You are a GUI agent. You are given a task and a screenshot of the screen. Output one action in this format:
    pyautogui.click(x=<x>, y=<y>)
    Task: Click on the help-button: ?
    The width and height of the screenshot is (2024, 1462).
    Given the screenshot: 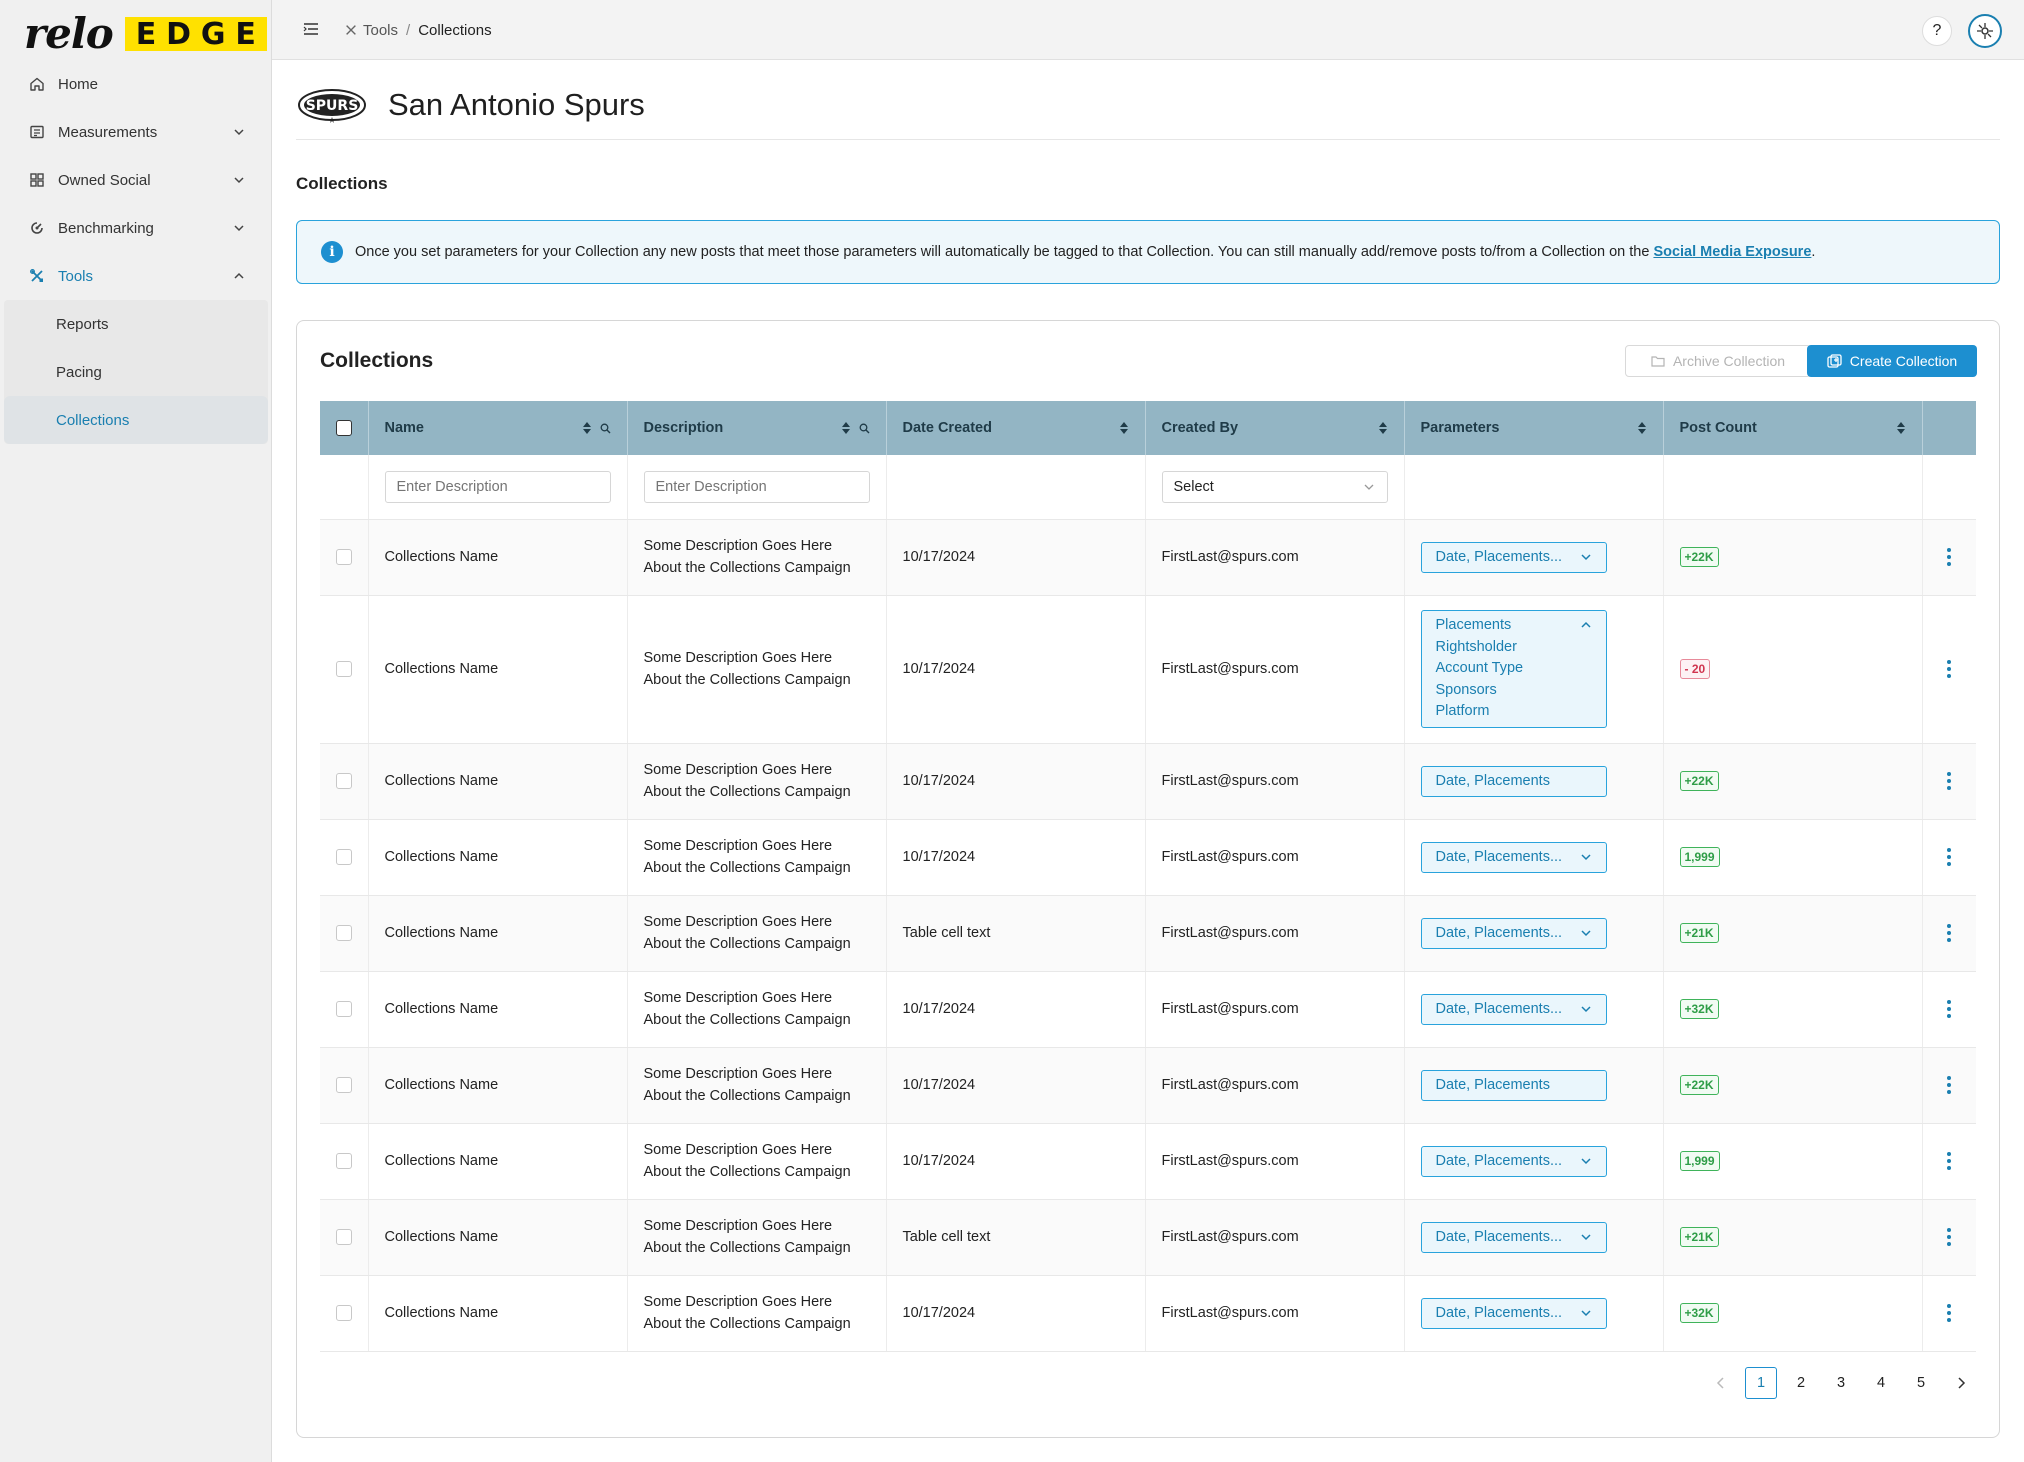 What is the action you would take?
    pyautogui.click(x=1937, y=31)
    